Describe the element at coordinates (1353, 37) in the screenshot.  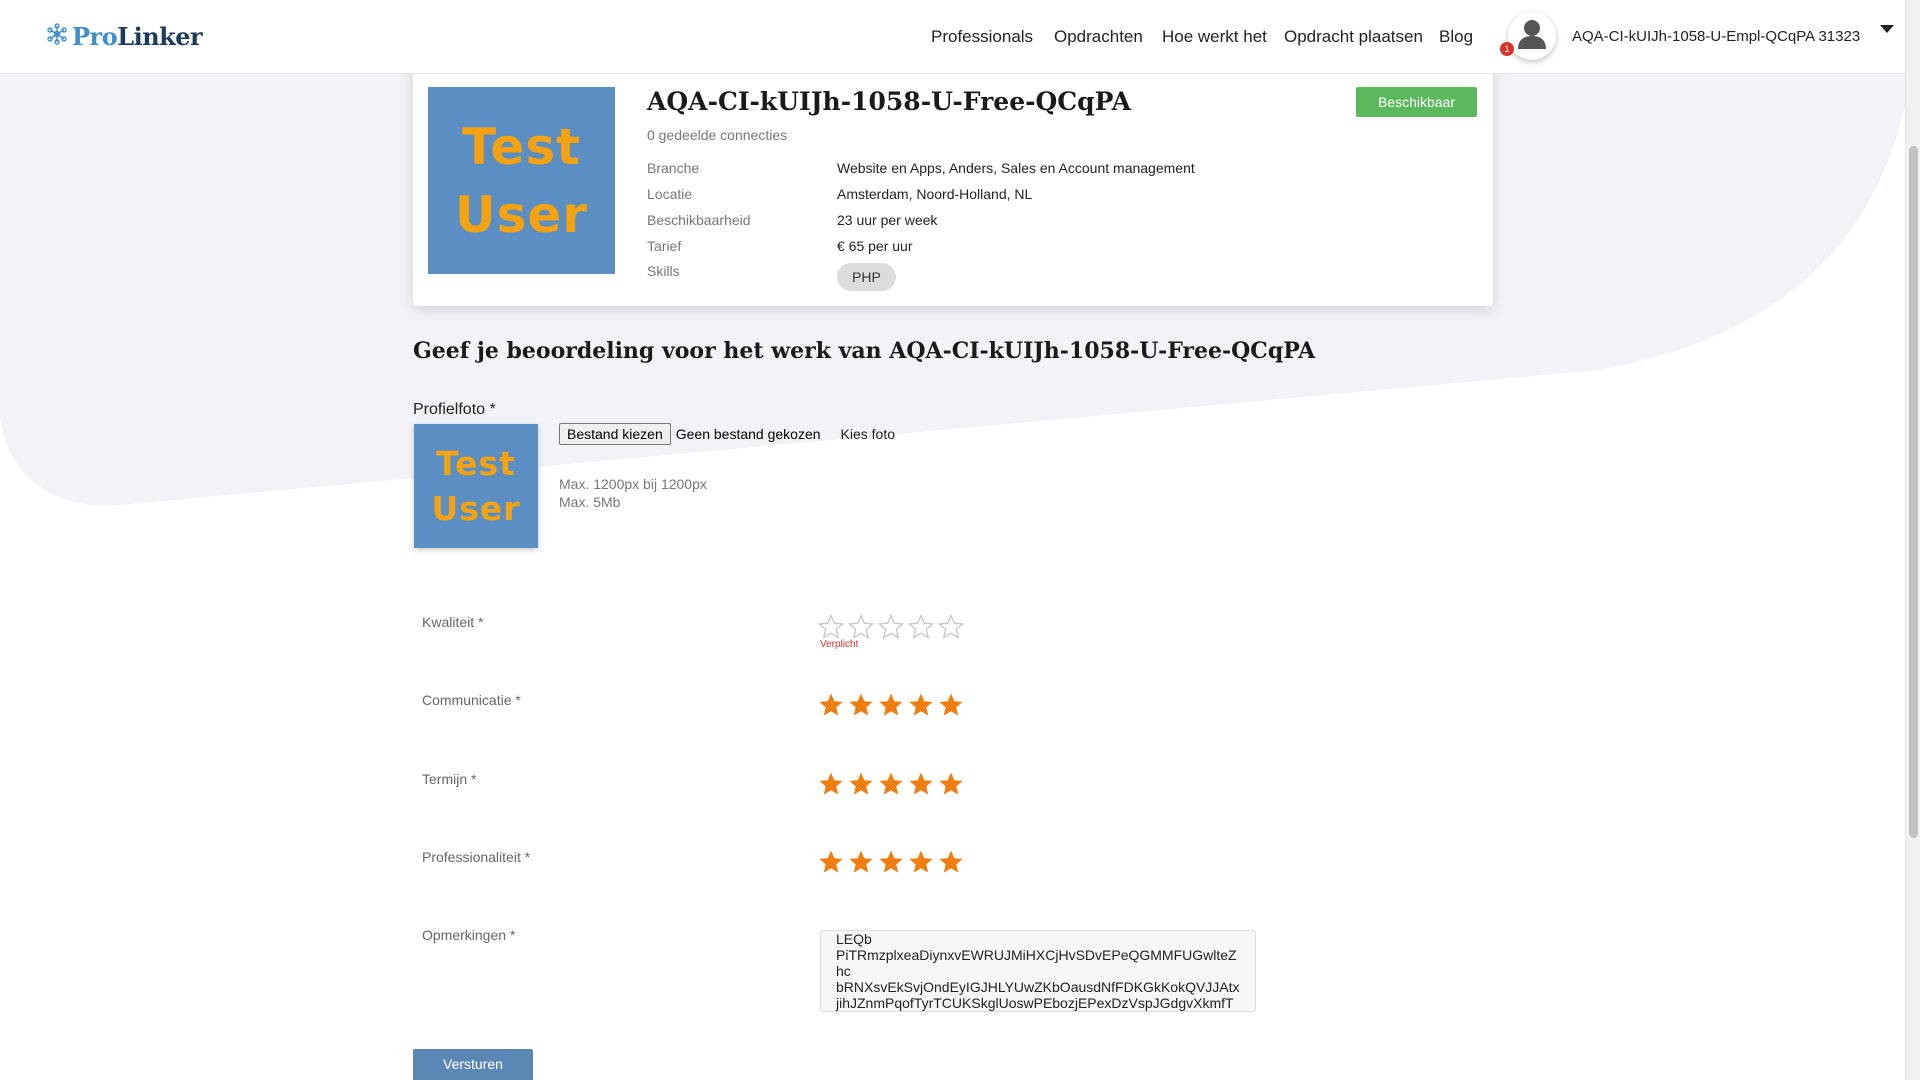
I see `nav-opdracht-plaatsen: Opdracht plaatsen` at that location.